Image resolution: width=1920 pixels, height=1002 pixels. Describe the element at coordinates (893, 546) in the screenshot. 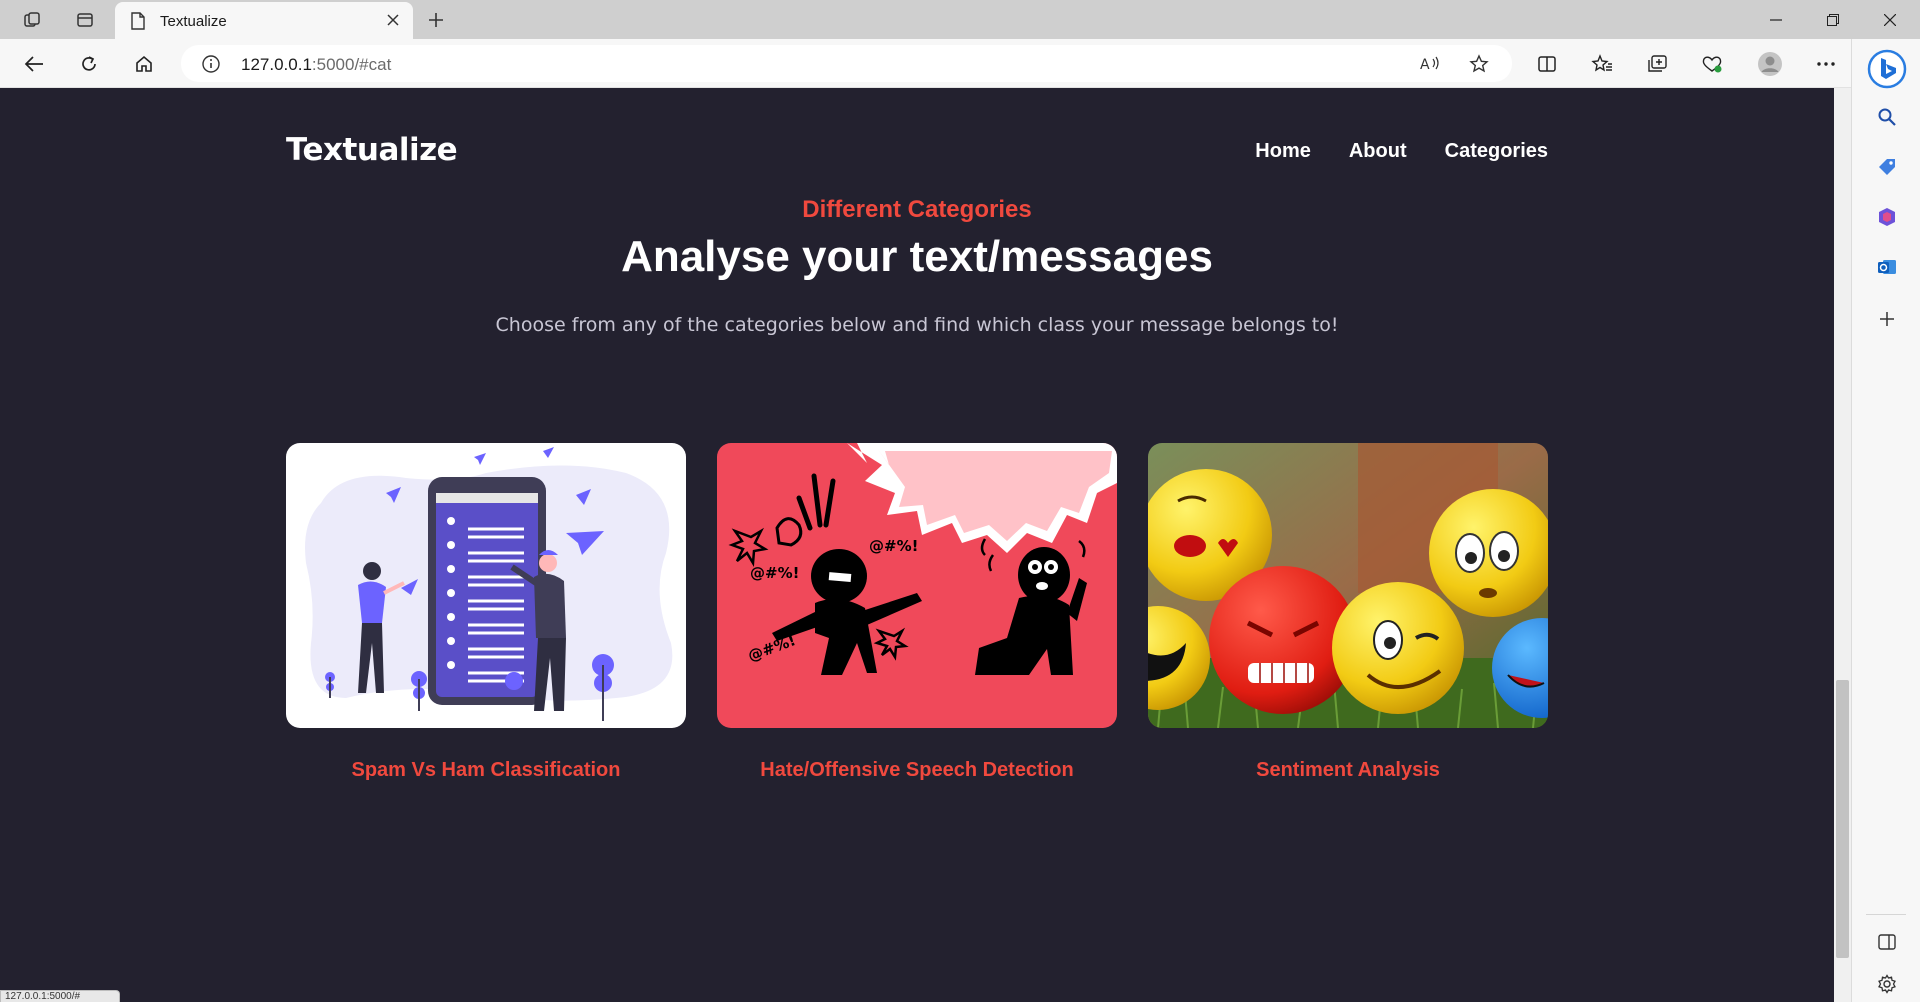

I see `curse-text-2: @#%!` at that location.